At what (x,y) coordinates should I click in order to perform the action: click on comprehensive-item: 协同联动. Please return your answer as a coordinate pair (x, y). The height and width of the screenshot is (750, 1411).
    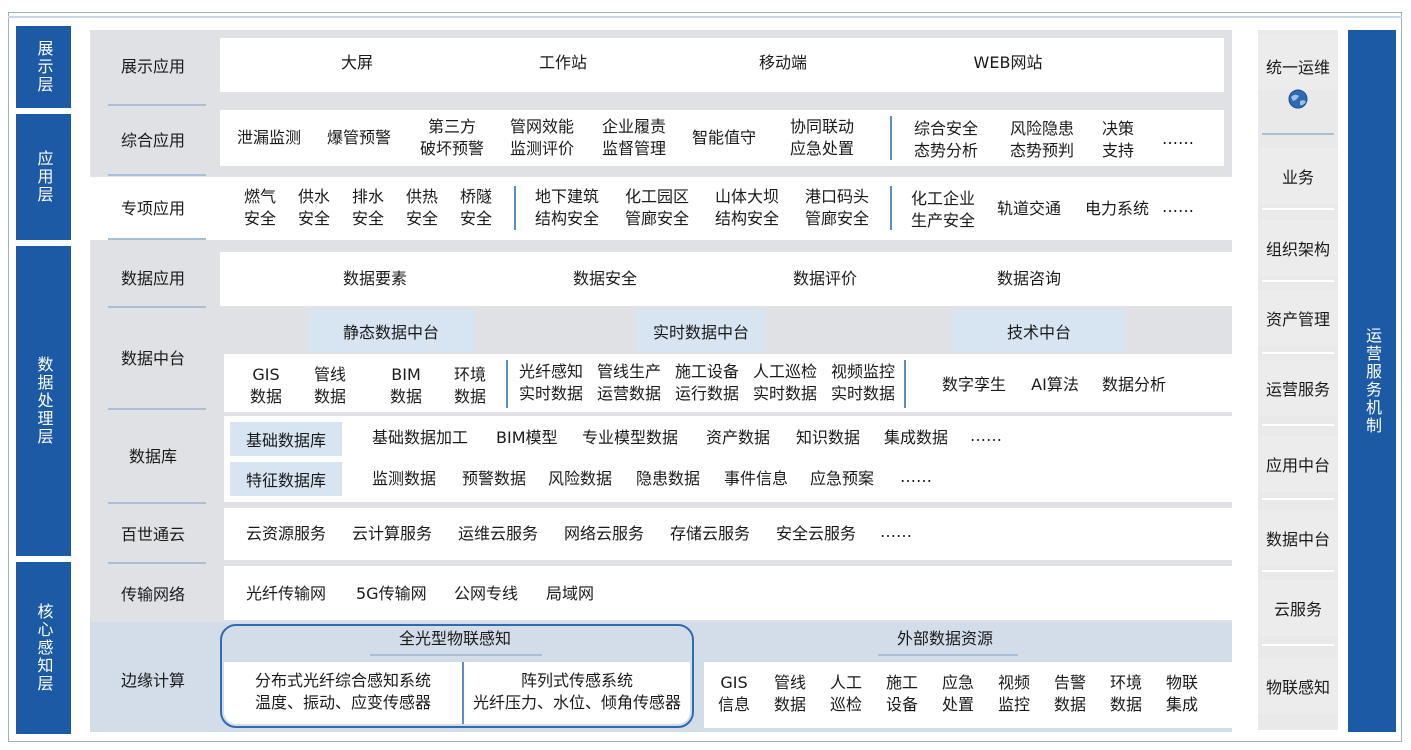
    Looking at the image, I should click on (821, 126).